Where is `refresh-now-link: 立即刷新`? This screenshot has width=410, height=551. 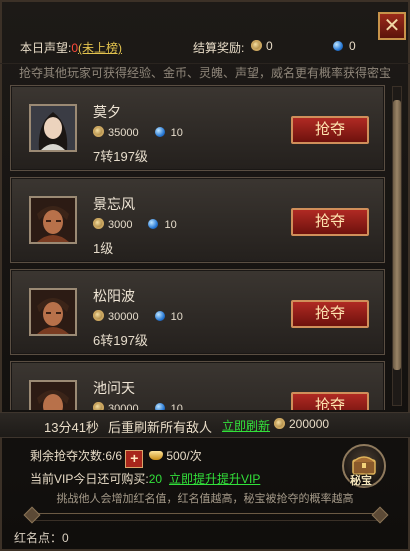
refresh-now-link: 立即刷新 is located at coordinates (246, 425).